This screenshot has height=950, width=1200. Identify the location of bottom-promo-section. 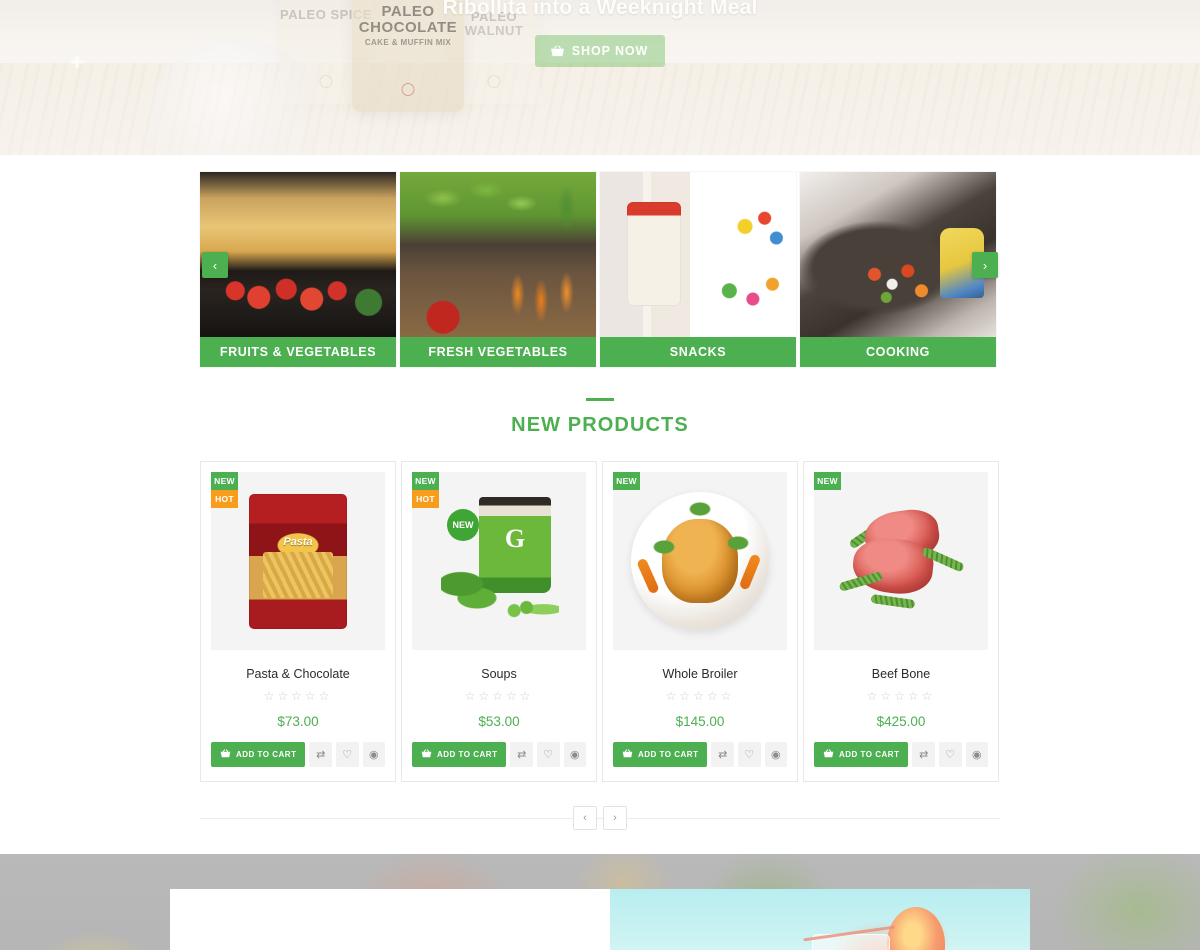
(600, 902).